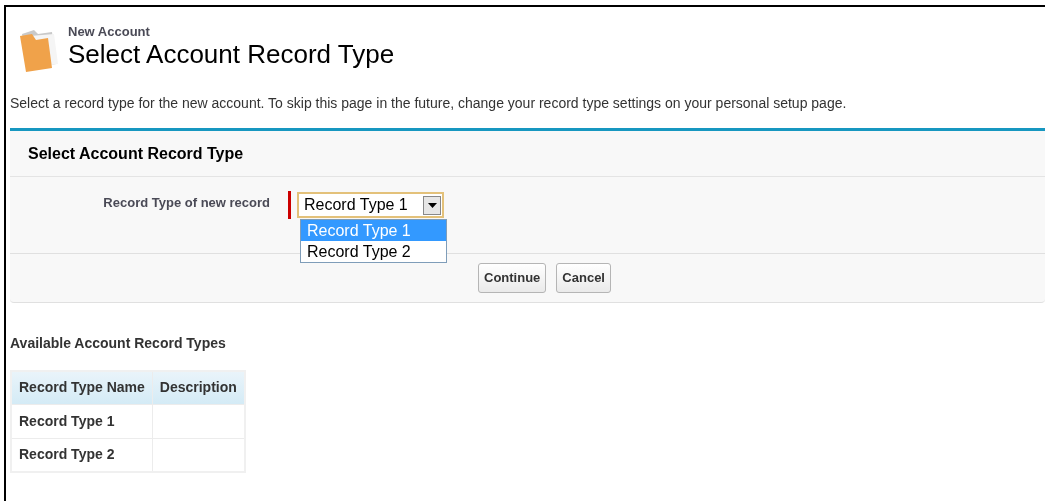 The image size is (1045, 501). Describe the element at coordinates (118, 343) in the screenshot. I see `section-title: Available Account Record Types` at that location.